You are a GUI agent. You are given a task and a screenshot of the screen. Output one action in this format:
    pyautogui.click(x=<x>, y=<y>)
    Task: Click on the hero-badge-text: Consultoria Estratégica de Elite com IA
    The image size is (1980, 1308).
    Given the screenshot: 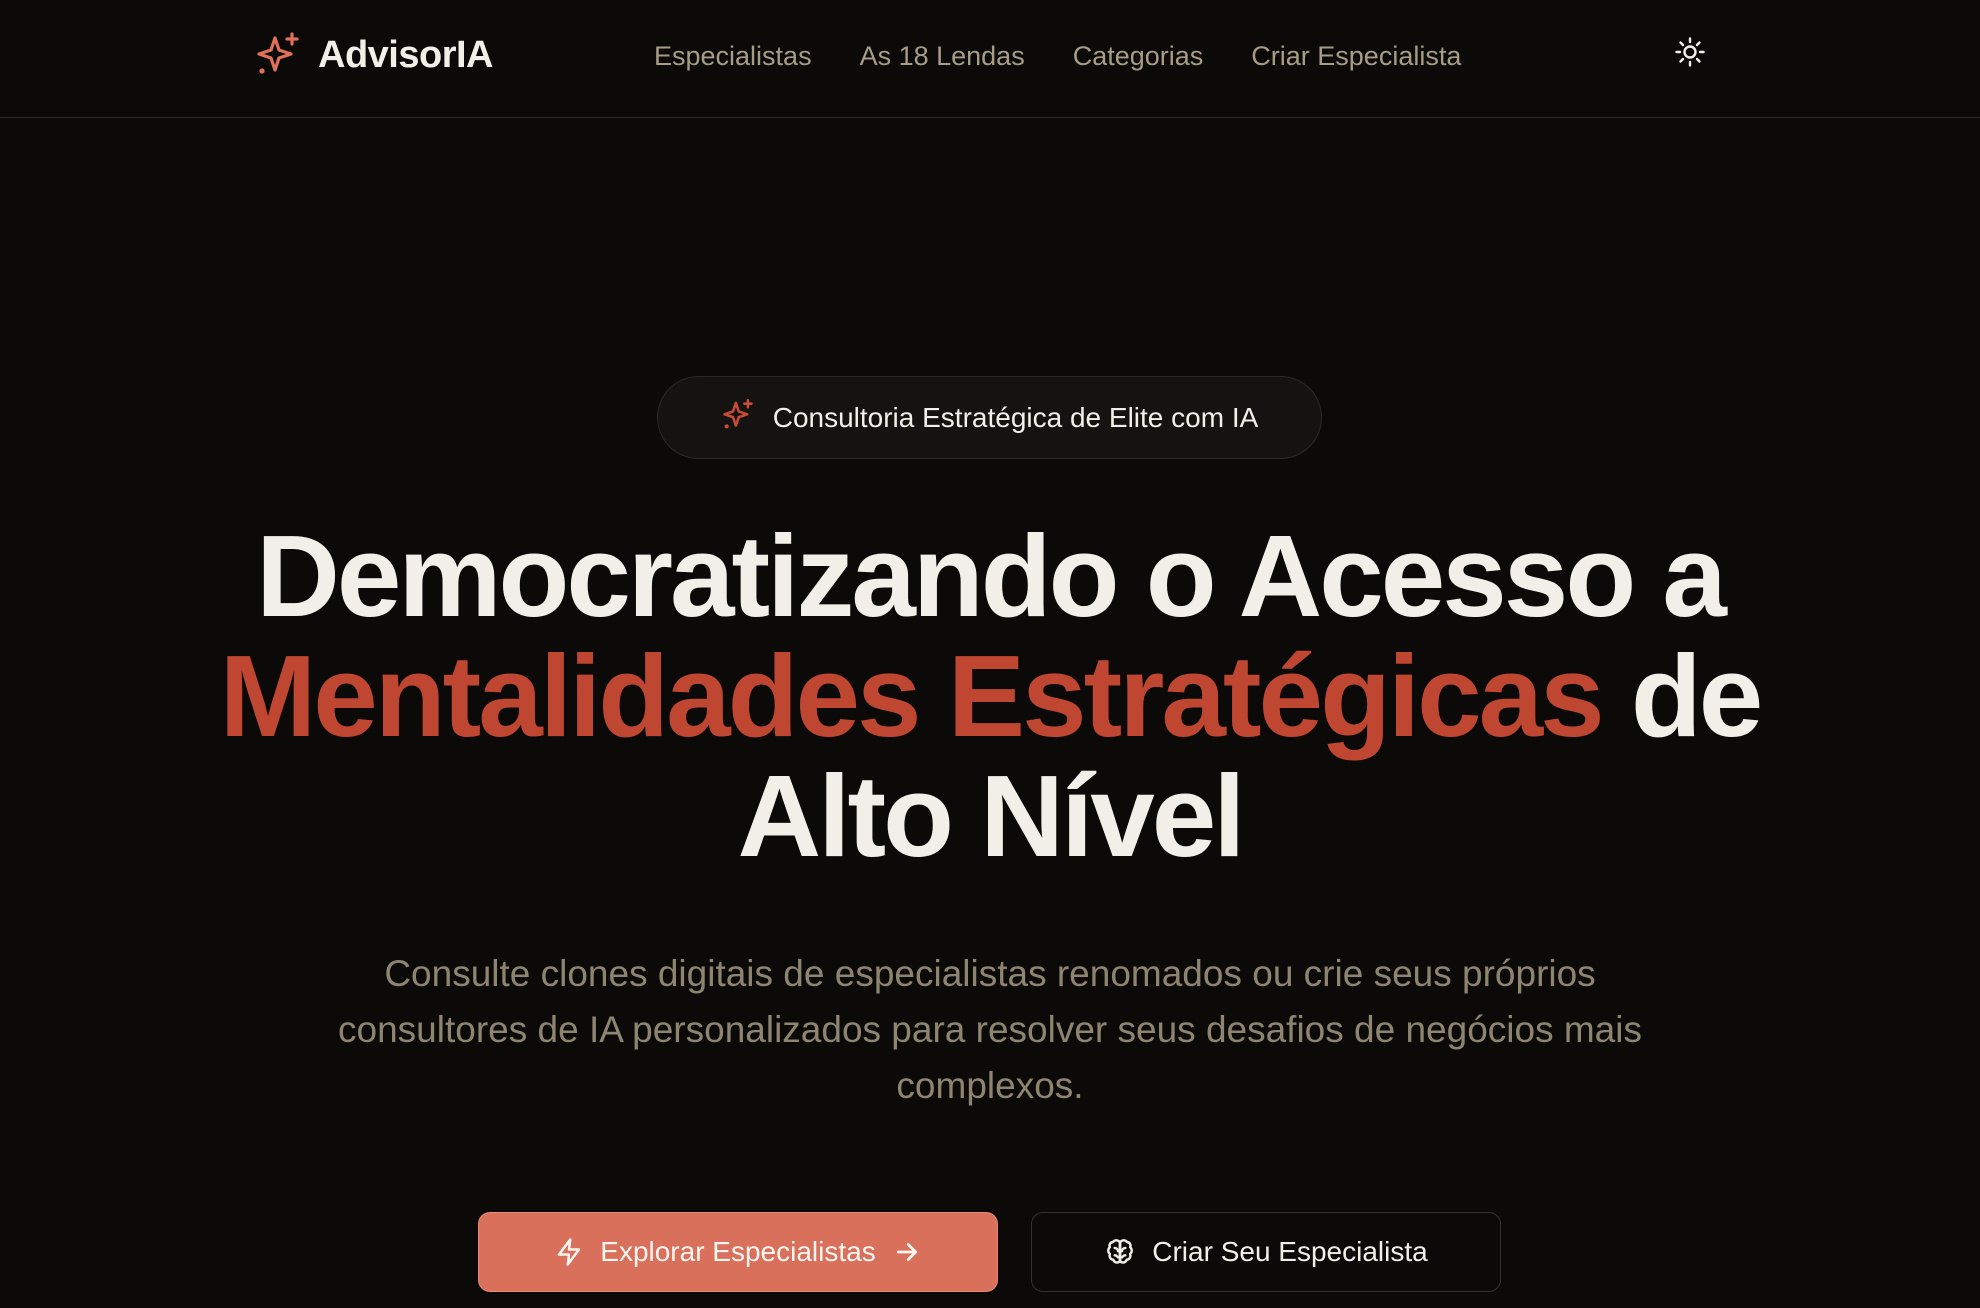 What is the action you would take?
    pyautogui.click(x=1015, y=417)
    